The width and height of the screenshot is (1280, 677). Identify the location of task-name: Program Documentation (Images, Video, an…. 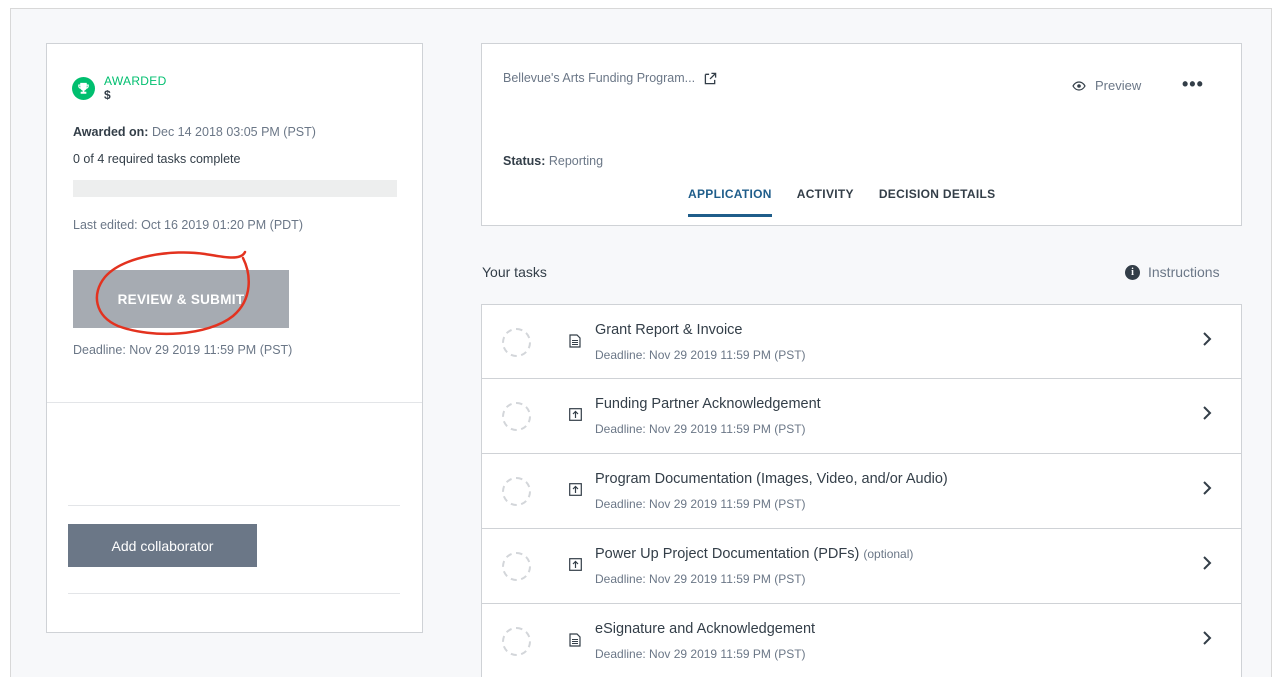
(771, 479).